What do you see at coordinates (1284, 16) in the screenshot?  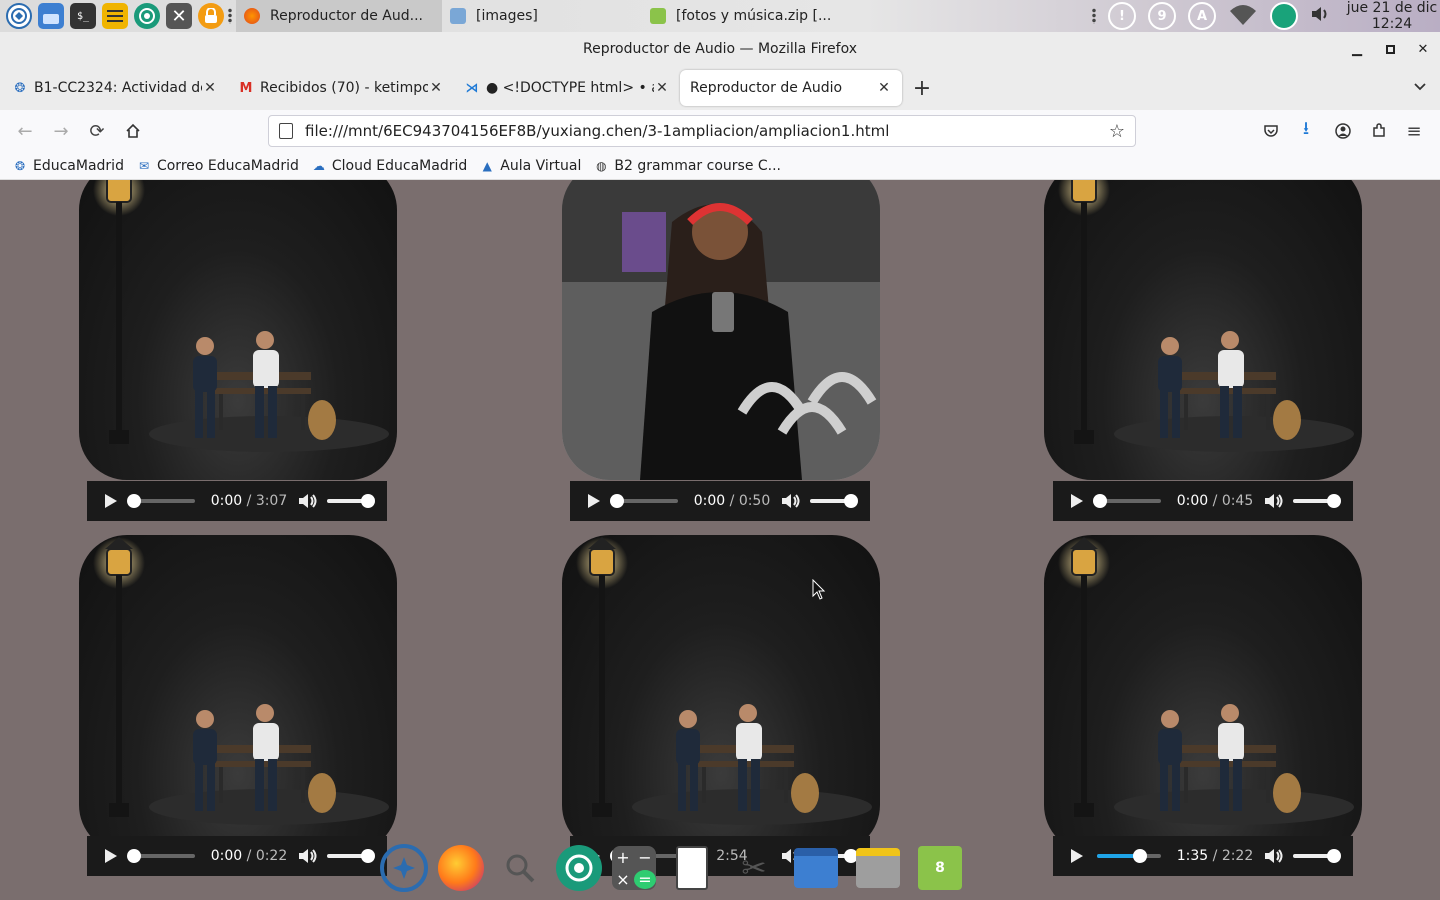 I see `vpn-shield-icon` at bounding box center [1284, 16].